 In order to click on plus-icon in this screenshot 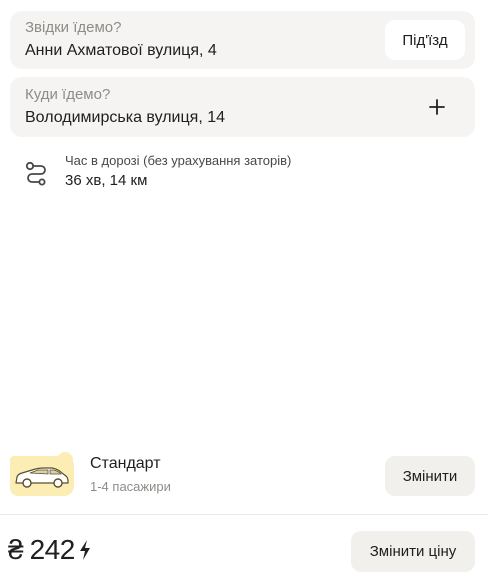, I will do `click(437, 107)`.